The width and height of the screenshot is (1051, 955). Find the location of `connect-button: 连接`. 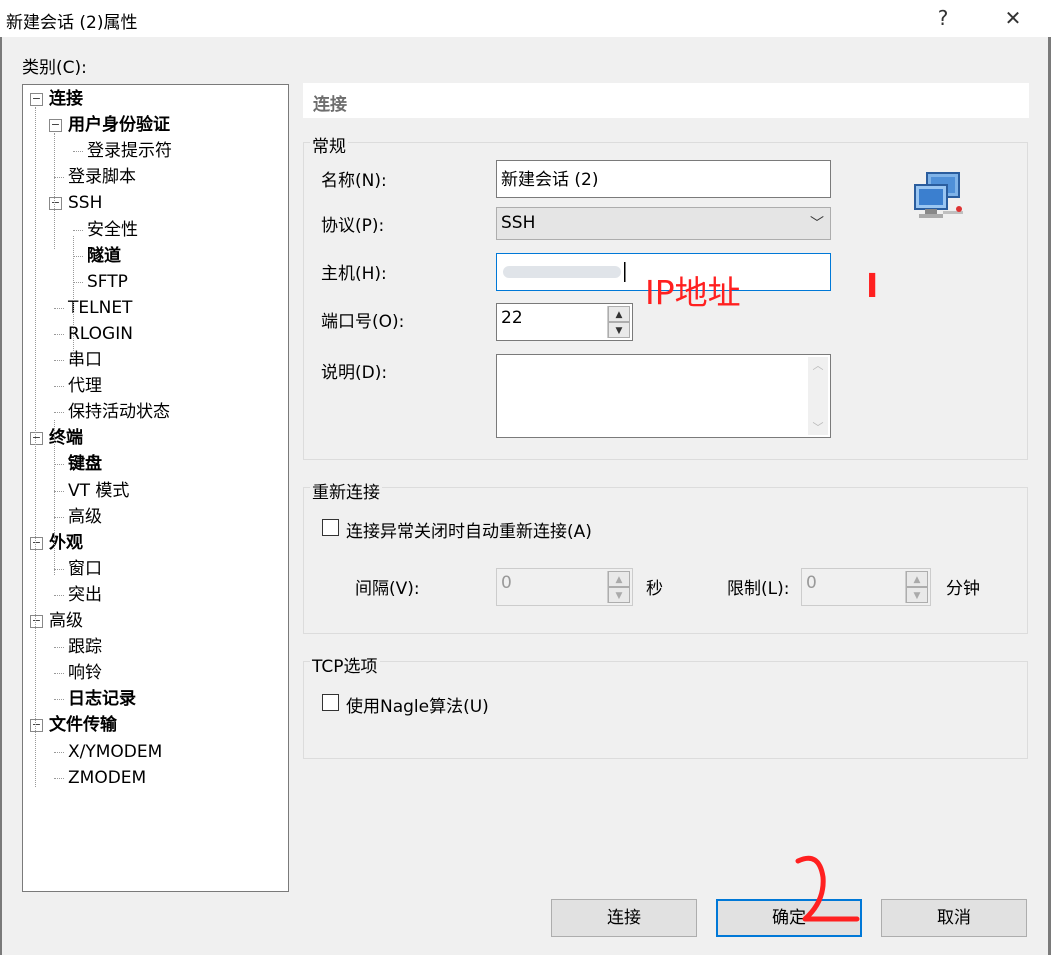

connect-button: 连接 is located at coordinates (624, 918).